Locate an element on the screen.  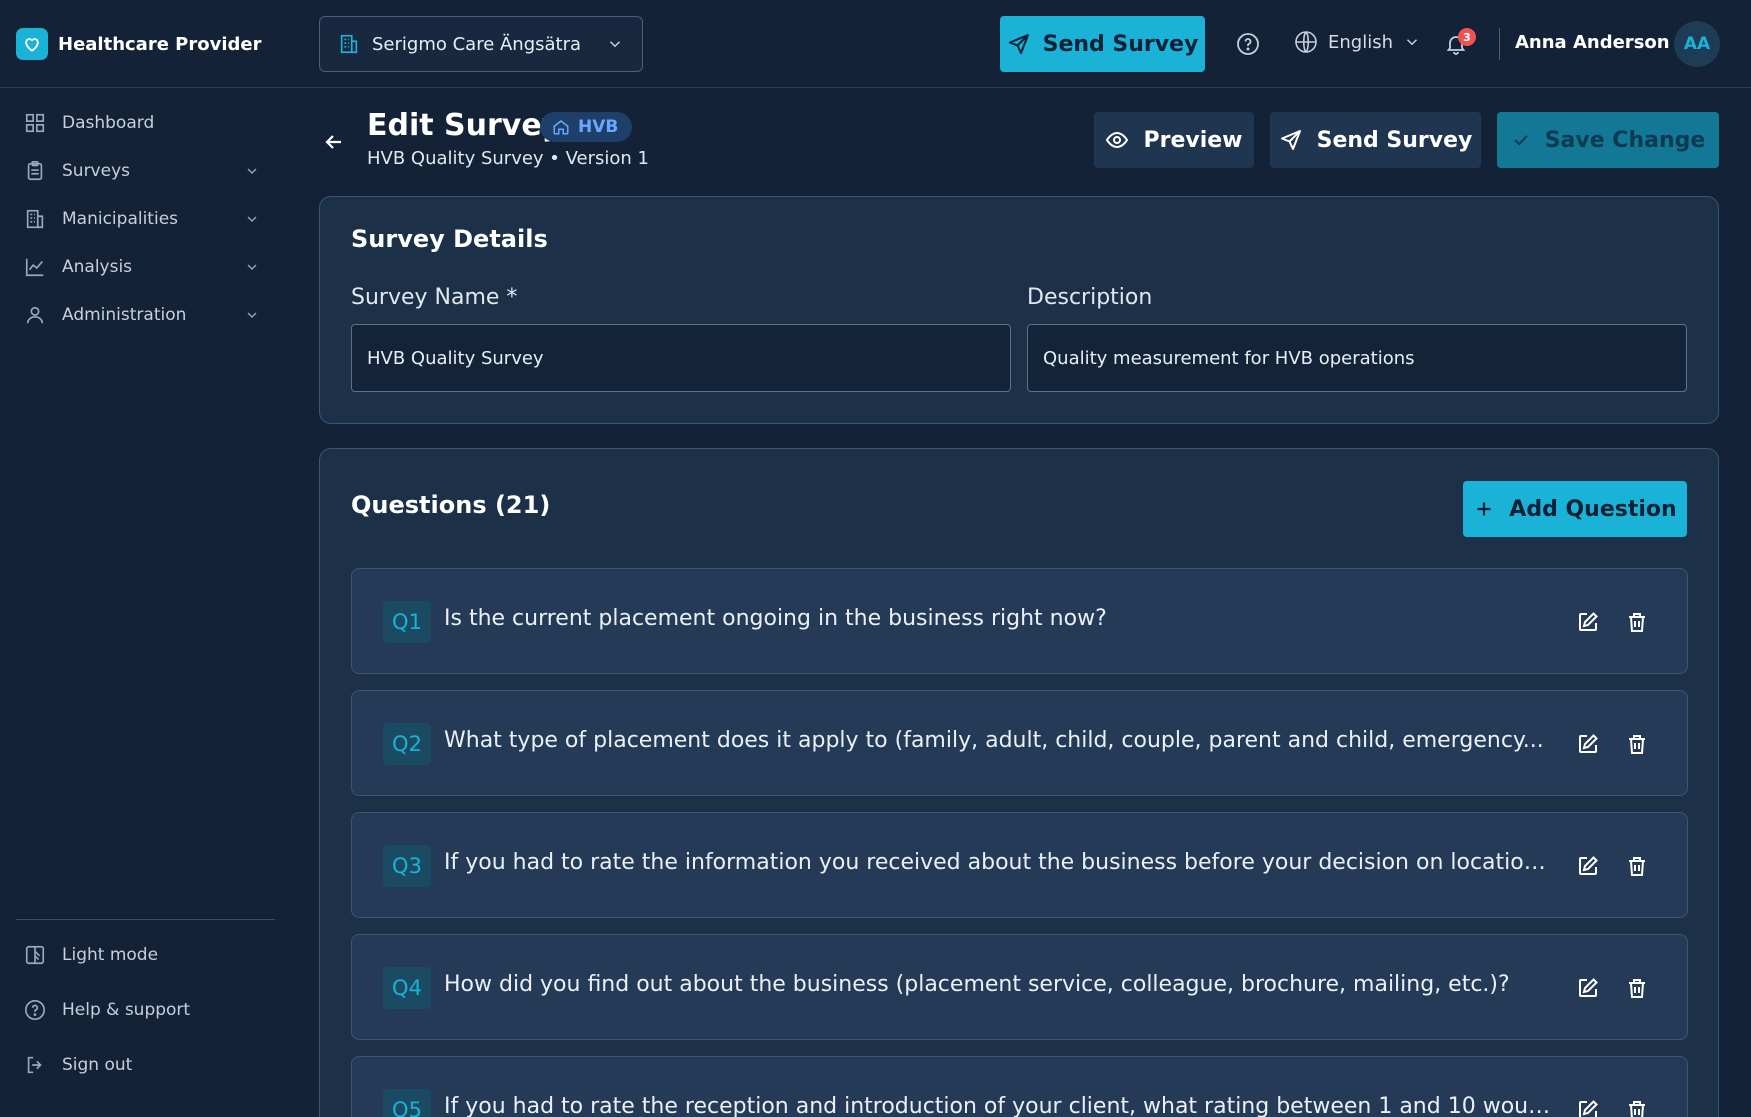
question-number: Q4 is located at coordinates (407, 988).